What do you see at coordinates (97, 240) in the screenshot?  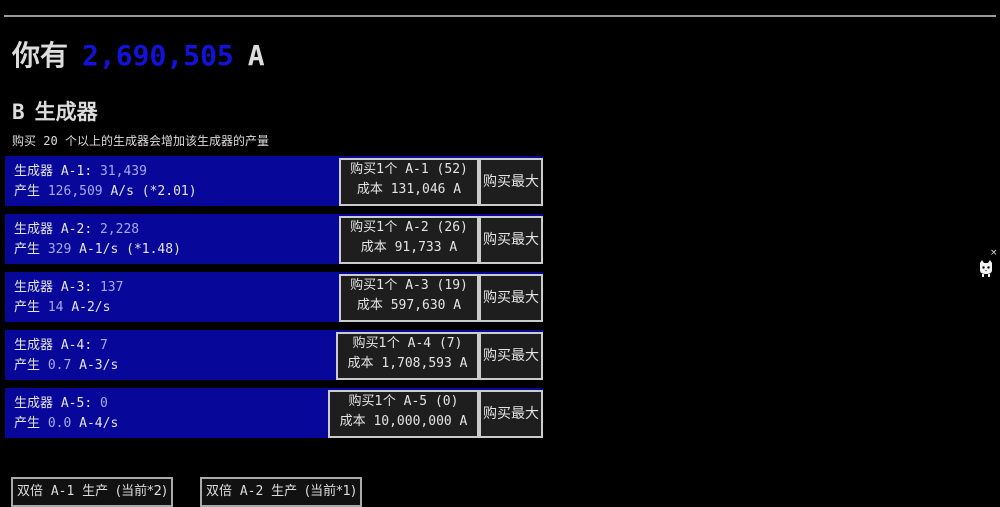 I see `generator-info: 生成器 A-2: 2,228 产生 329 A-1/s (*1.48)` at bounding box center [97, 240].